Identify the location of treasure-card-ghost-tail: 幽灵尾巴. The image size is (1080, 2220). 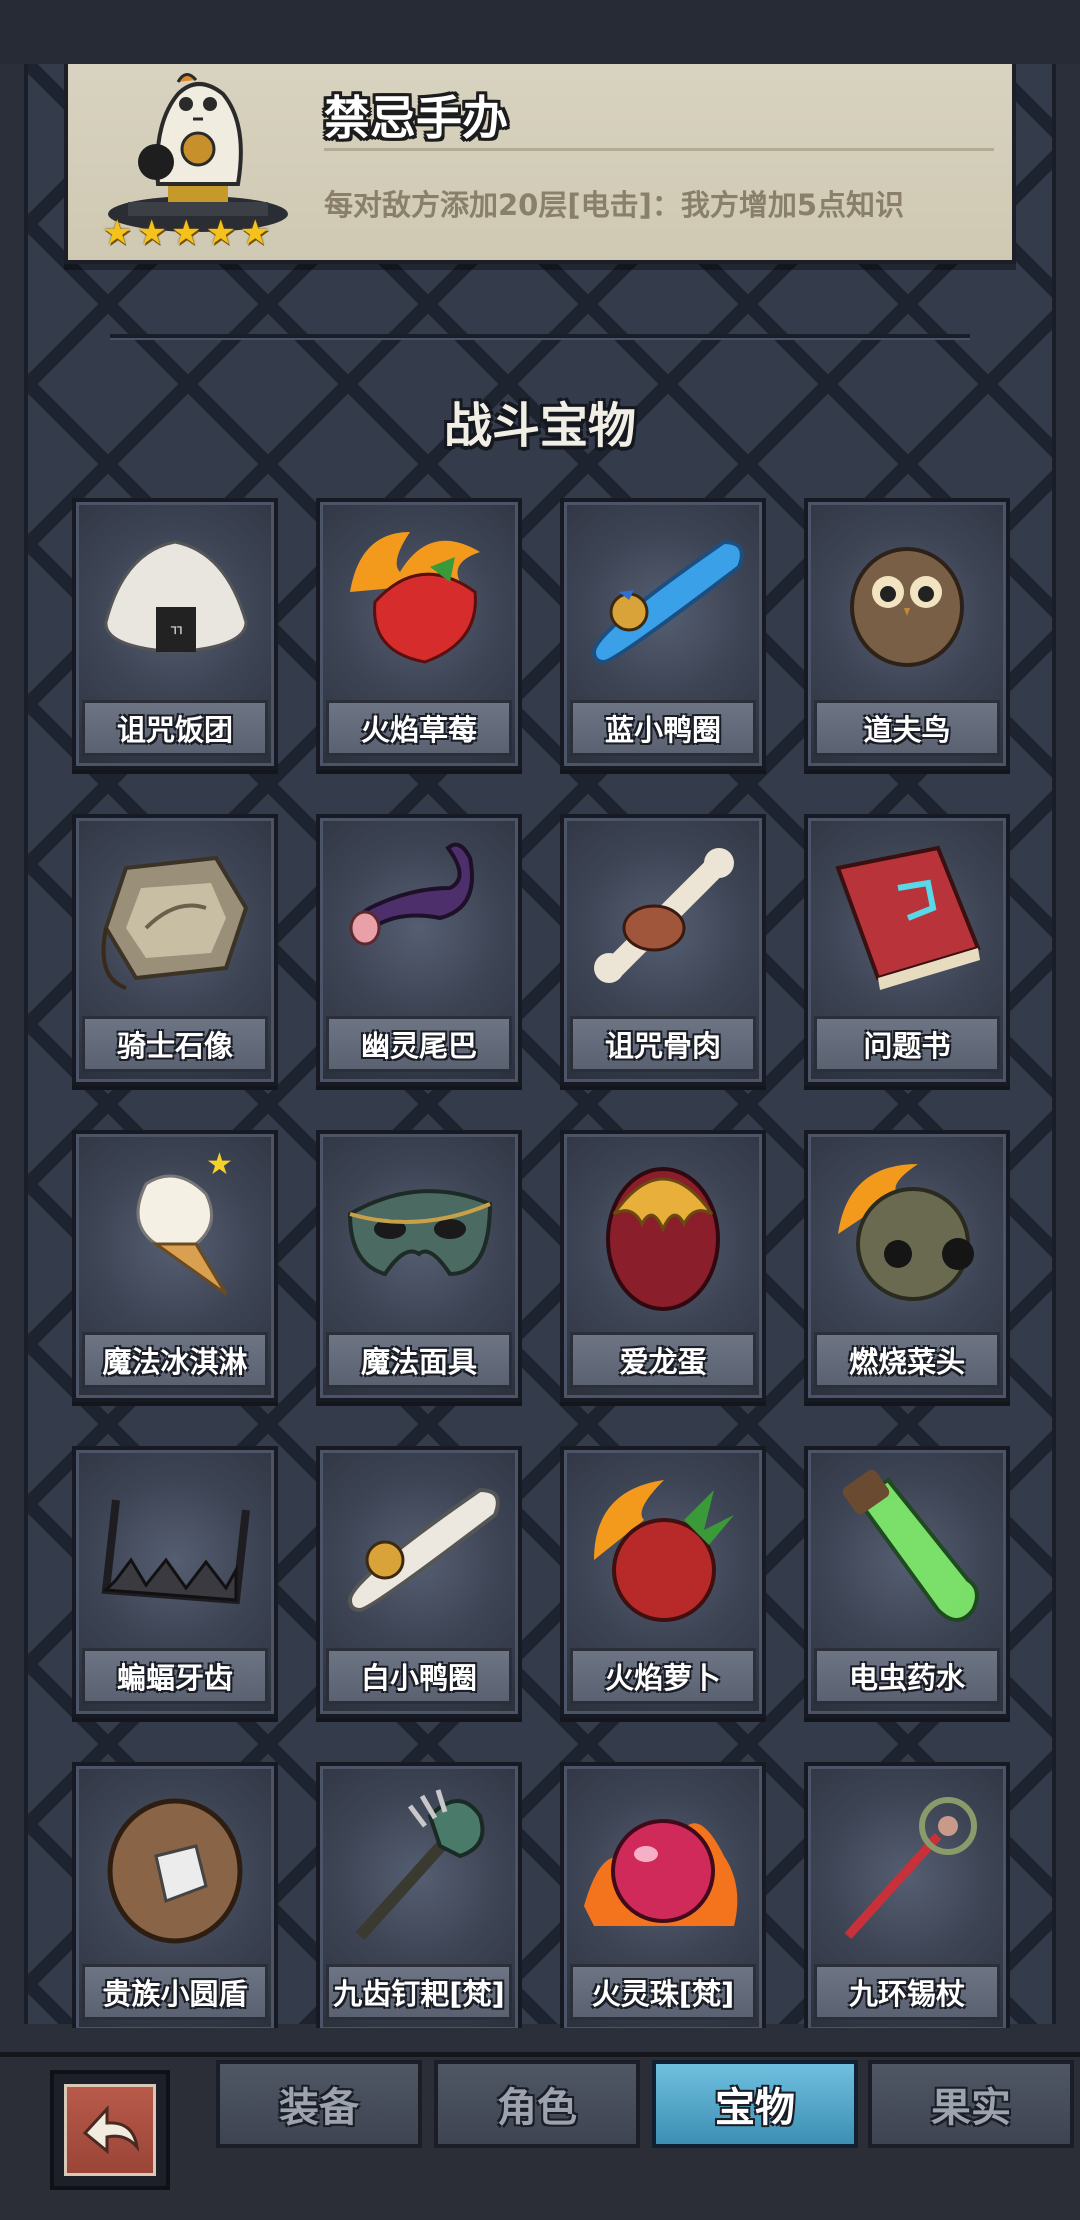
(419, 950).